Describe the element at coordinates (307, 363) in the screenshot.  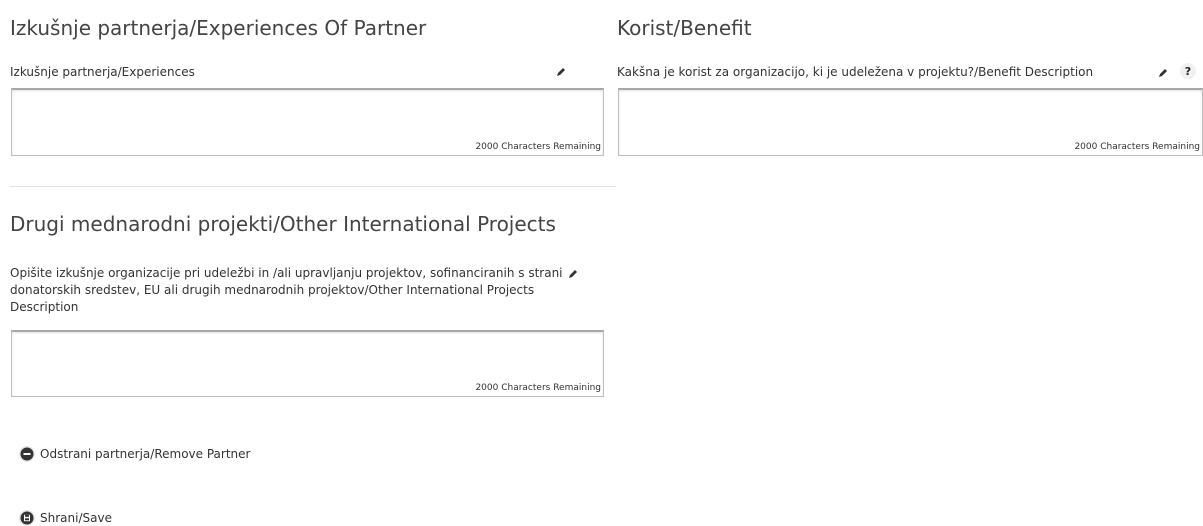
I see `international-textarea-box: 2000 Characters Remaining` at that location.